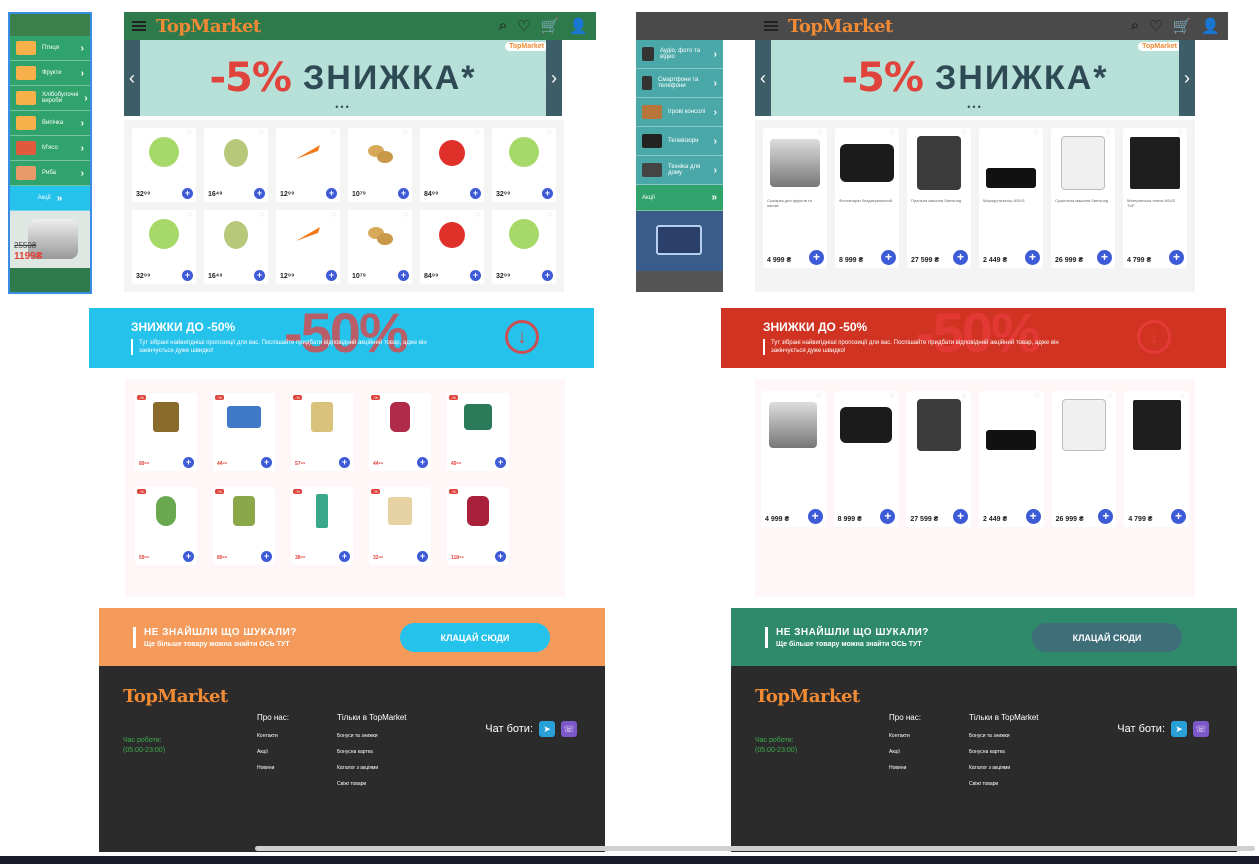 The height and width of the screenshot is (864, 1259). I want to click on sale-card: -% 49⁹⁹ +, so click(478, 432).